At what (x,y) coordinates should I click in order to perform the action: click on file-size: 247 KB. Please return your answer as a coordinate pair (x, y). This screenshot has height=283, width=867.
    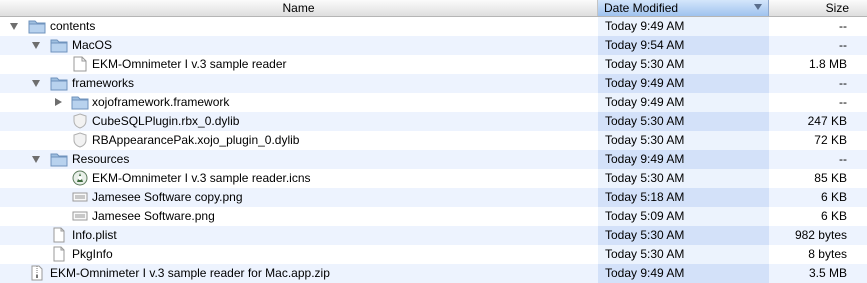
    Looking at the image, I should click on (827, 121).